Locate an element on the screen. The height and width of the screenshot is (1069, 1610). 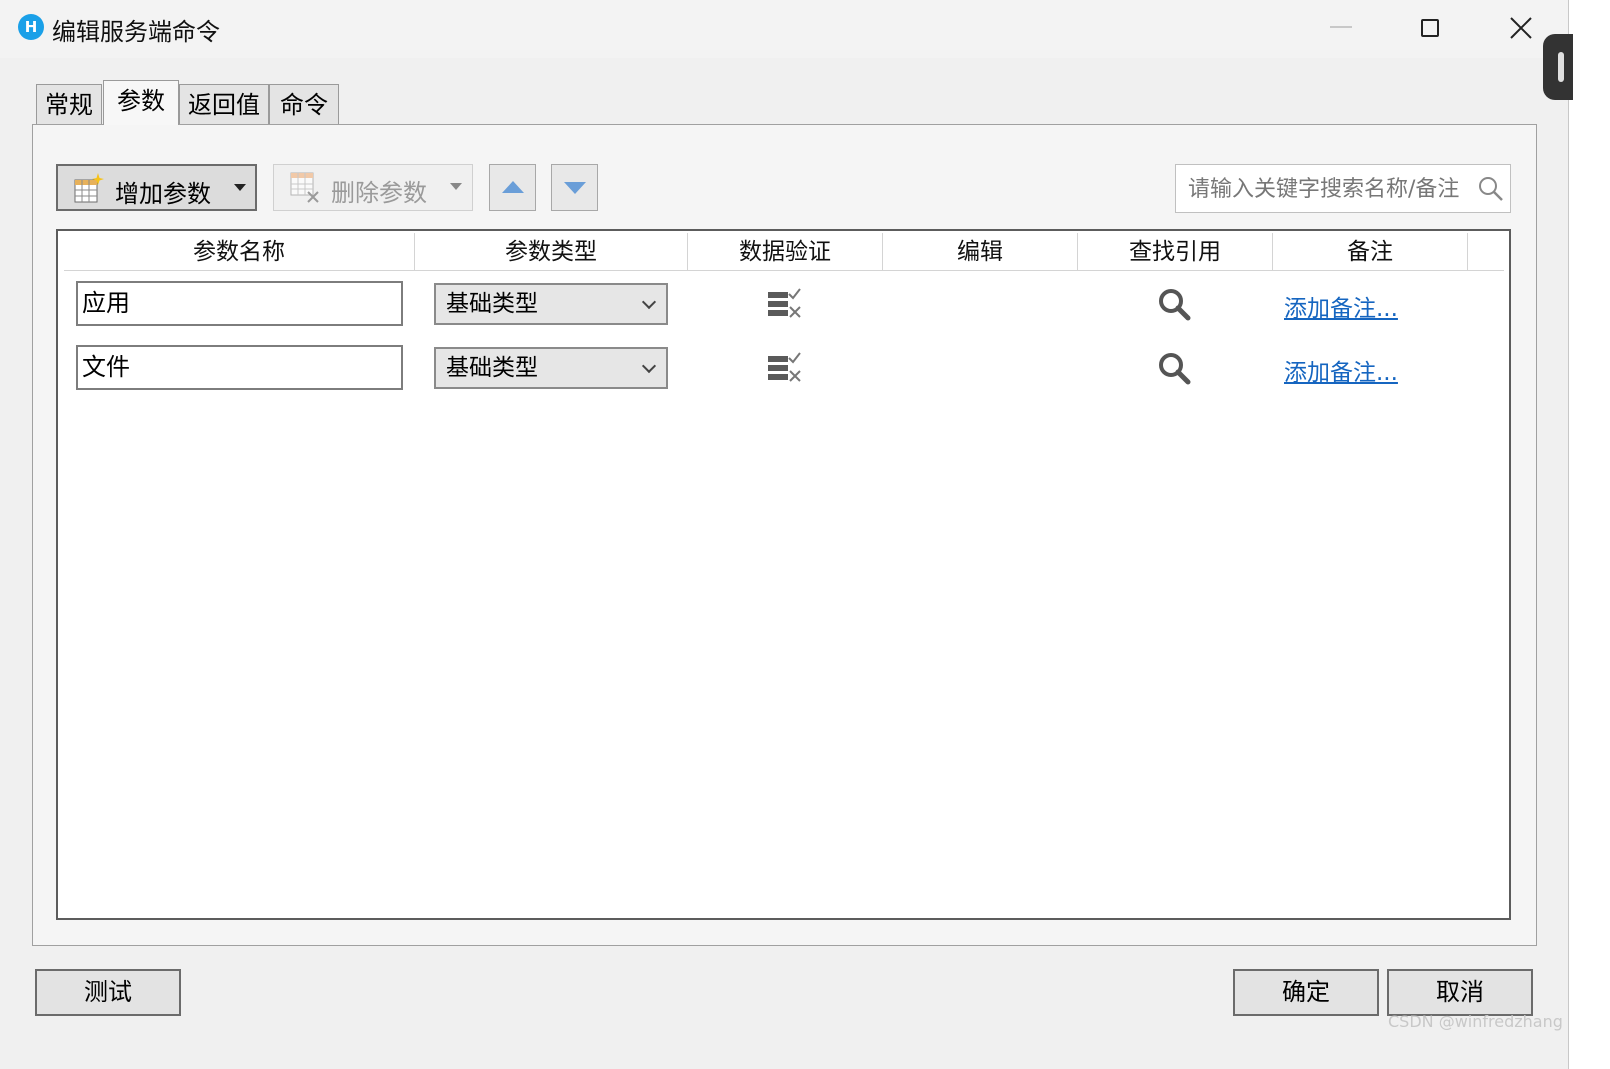
tab-general: 常规 is located at coordinates (69, 104).